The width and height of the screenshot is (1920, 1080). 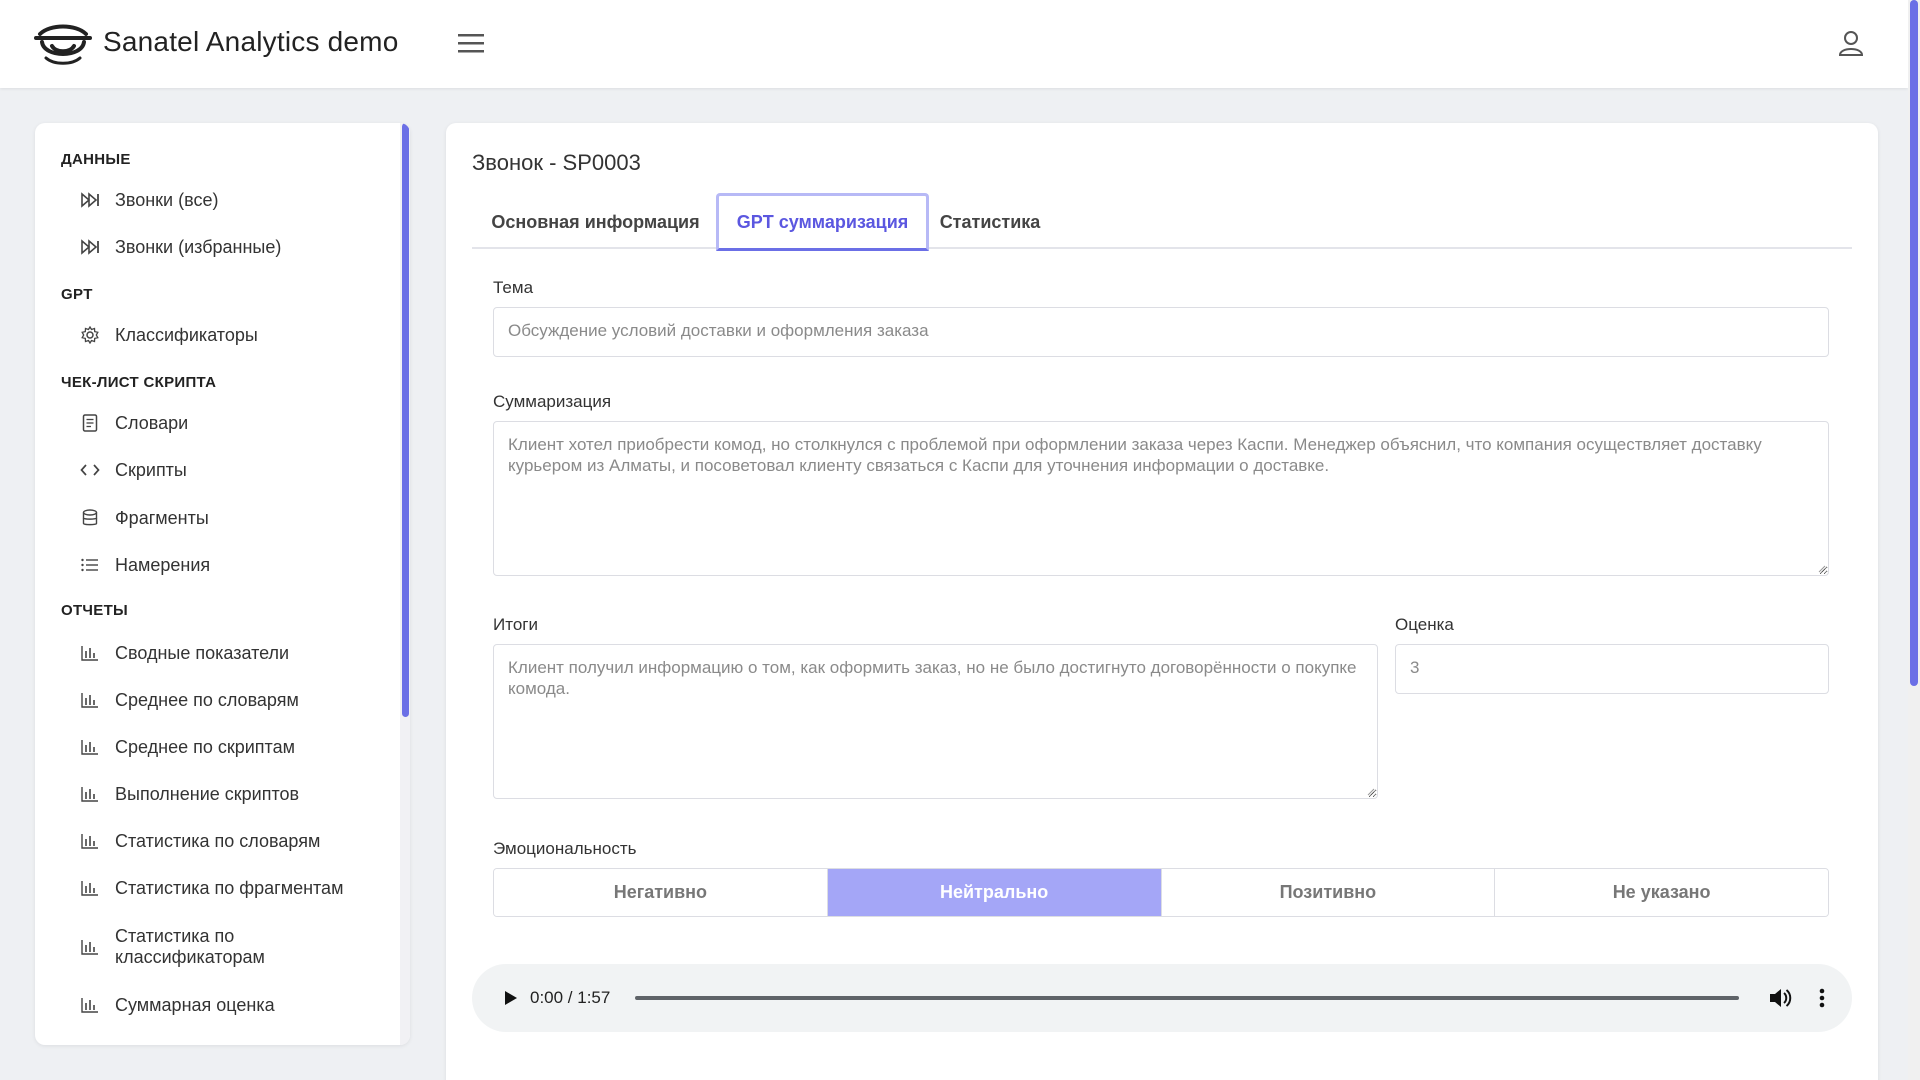 What do you see at coordinates (570, 997) in the screenshot?
I see `audio-time: 0:00 / 1:57` at bounding box center [570, 997].